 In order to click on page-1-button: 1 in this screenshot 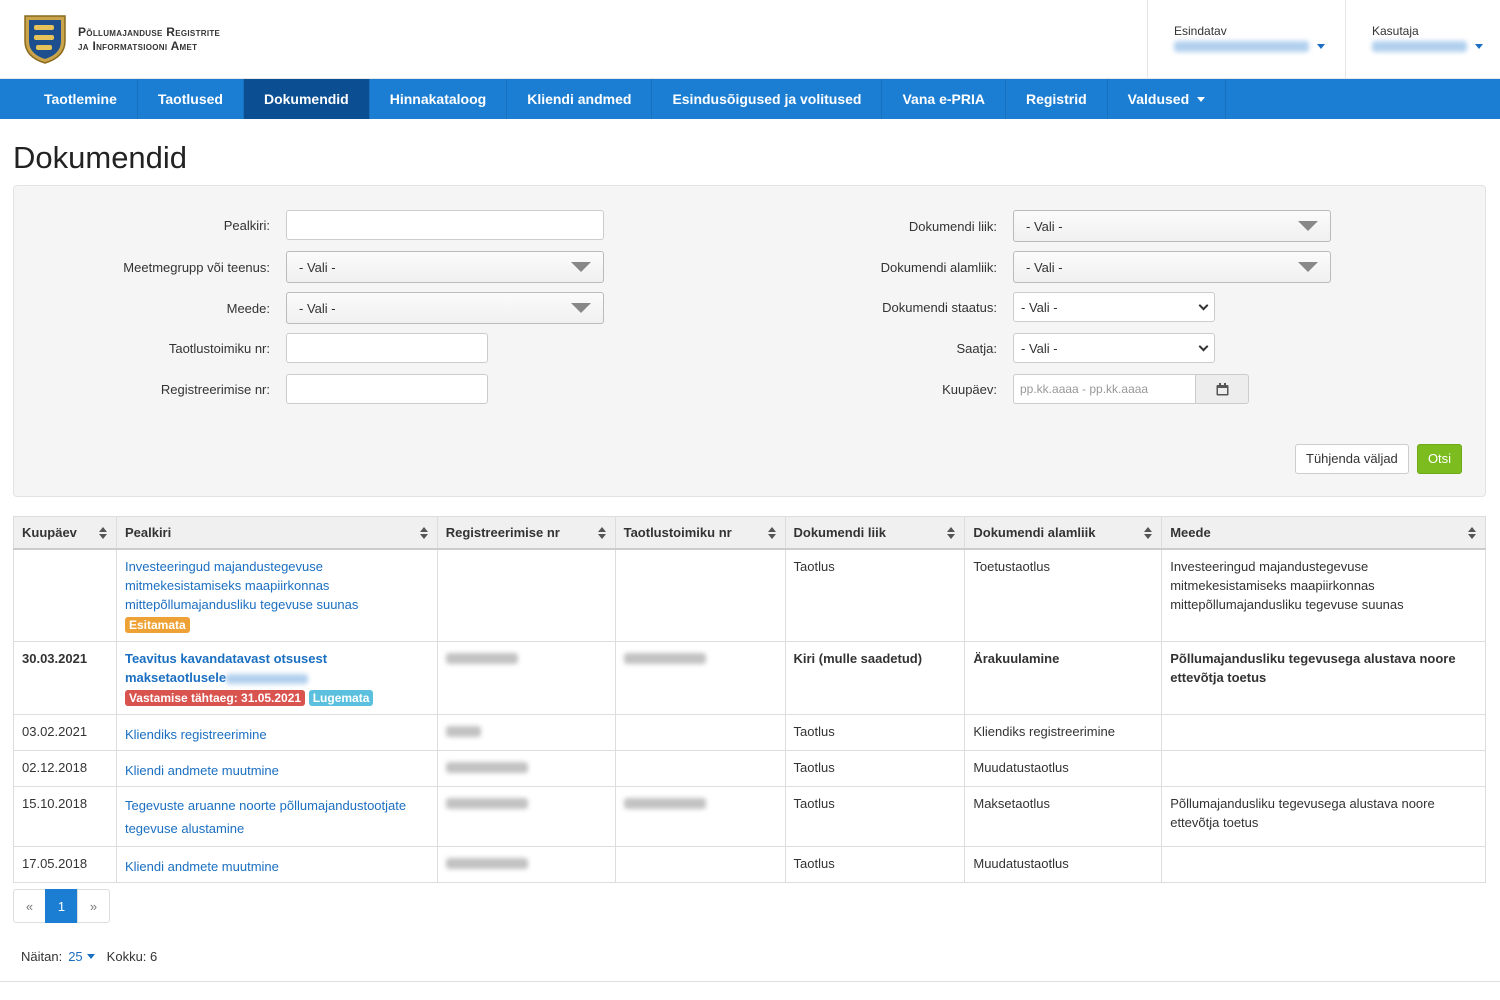, I will do `click(61, 906)`.